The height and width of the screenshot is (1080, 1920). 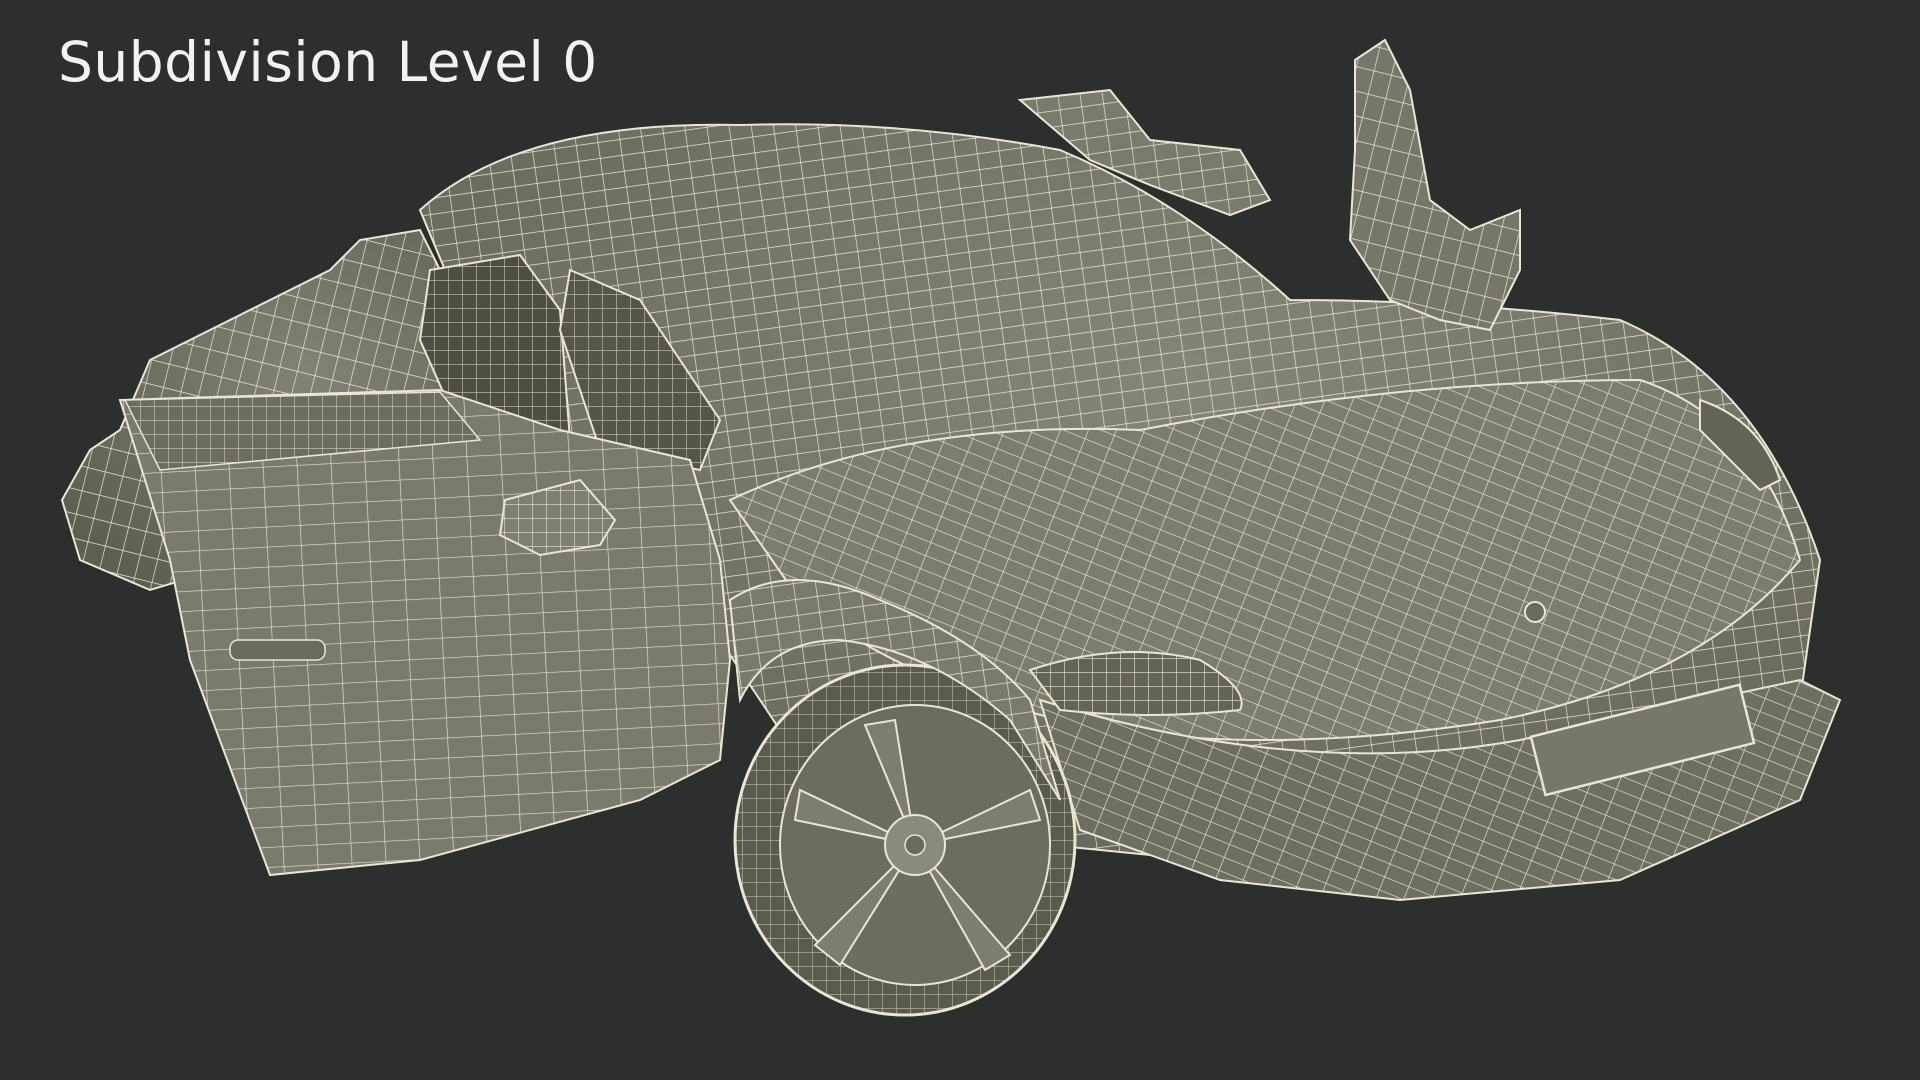 I want to click on hood-badge, so click(x=1535, y=612).